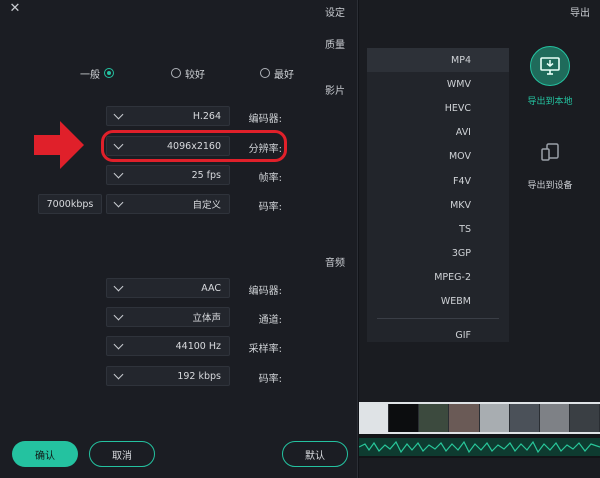 The height and width of the screenshot is (478, 600). What do you see at coordinates (270, 207) in the screenshot?
I see `video-bitrate-label: 码率:` at bounding box center [270, 207].